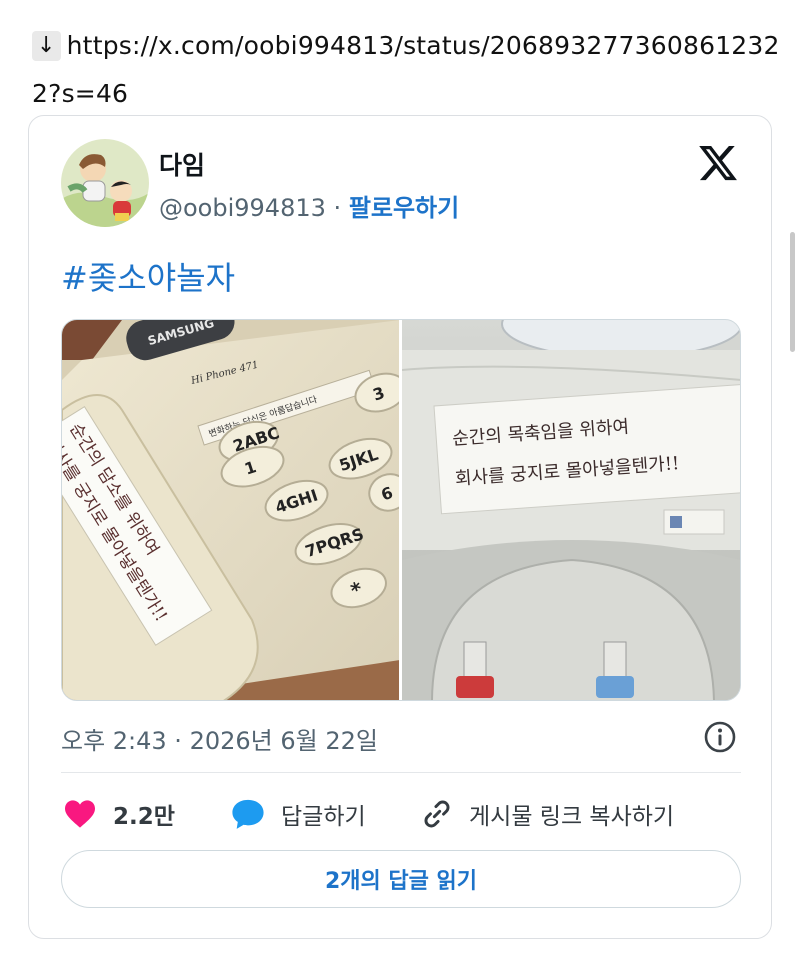 This screenshot has height=953, width=800. Describe the element at coordinates (323, 817) in the screenshot. I see `reply-label: 답글하기` at that location.